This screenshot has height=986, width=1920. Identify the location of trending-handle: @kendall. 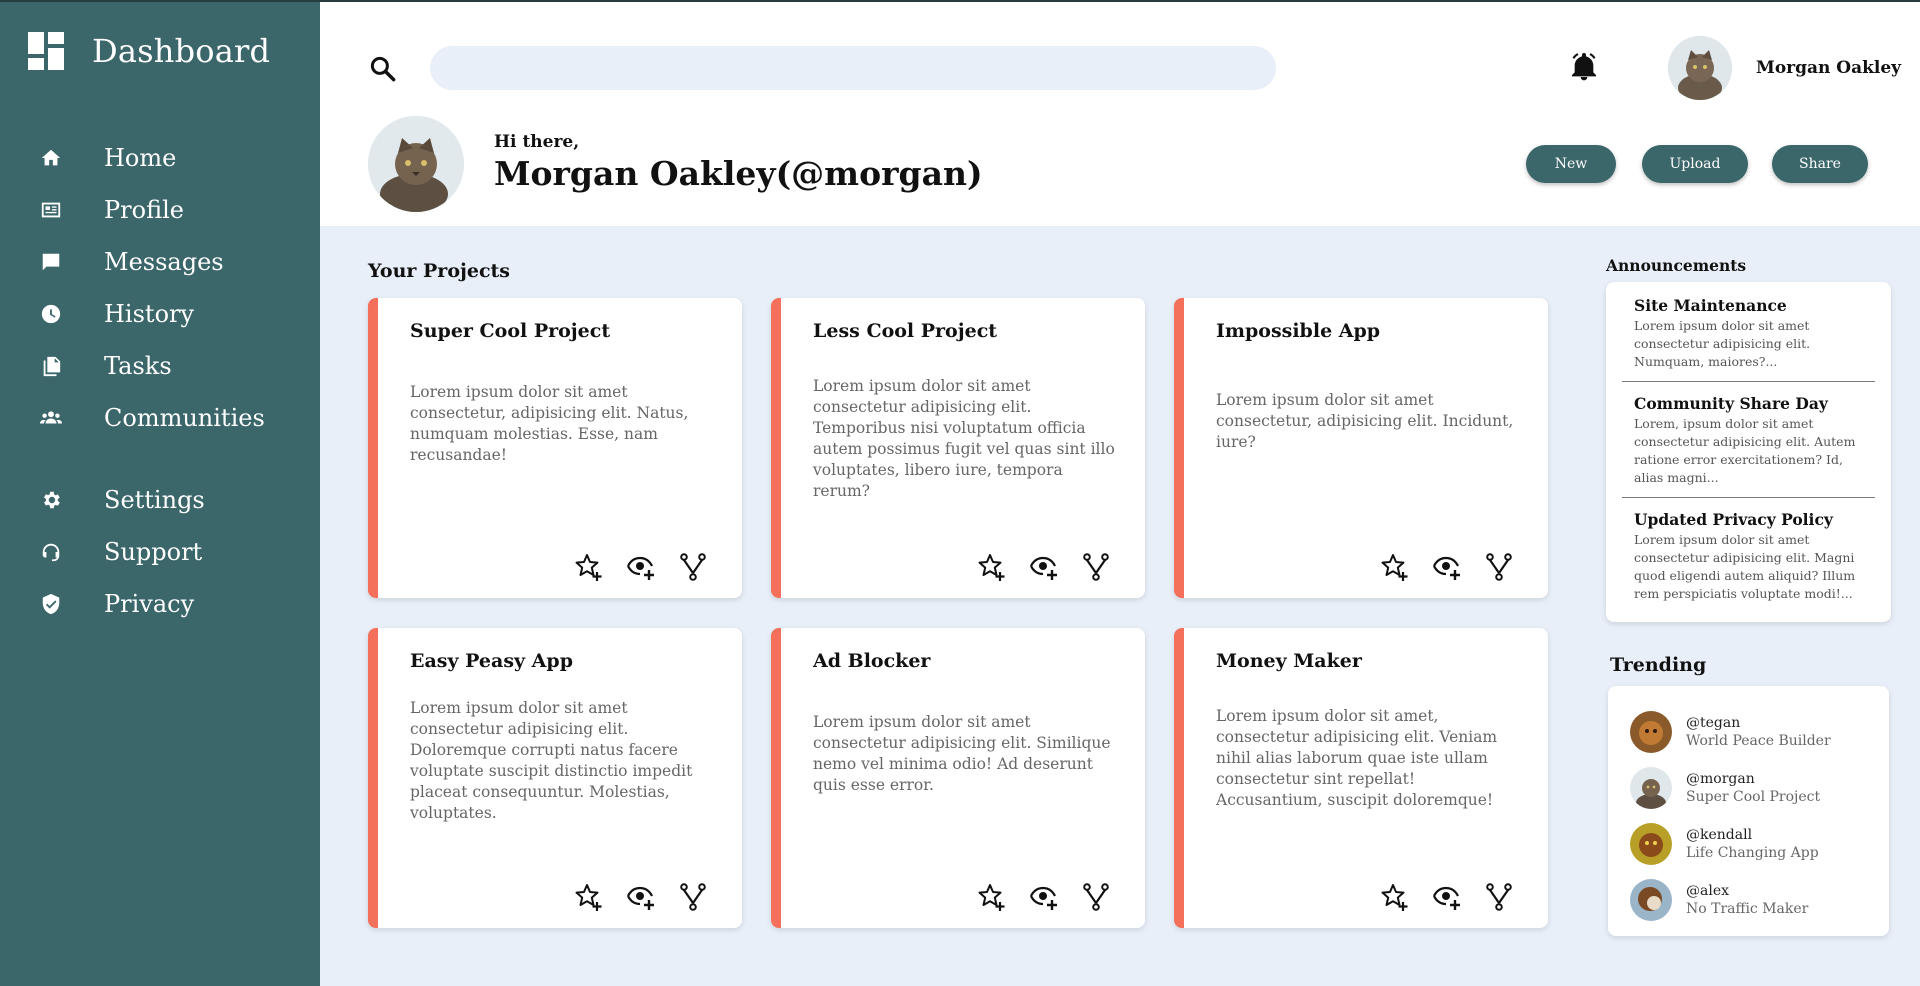
(1719, 835).